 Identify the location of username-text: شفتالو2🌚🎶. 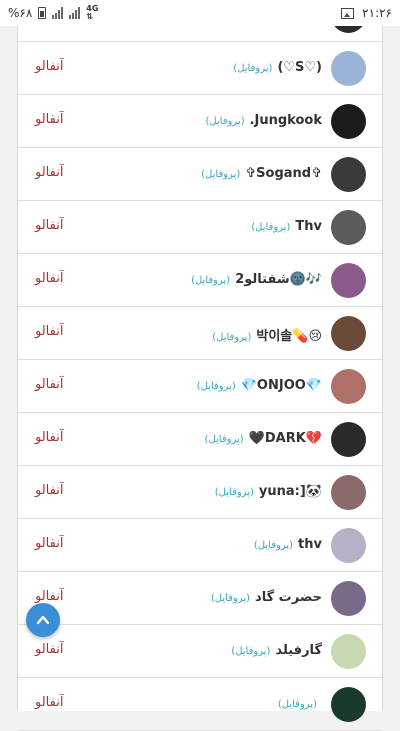
(278, 279).